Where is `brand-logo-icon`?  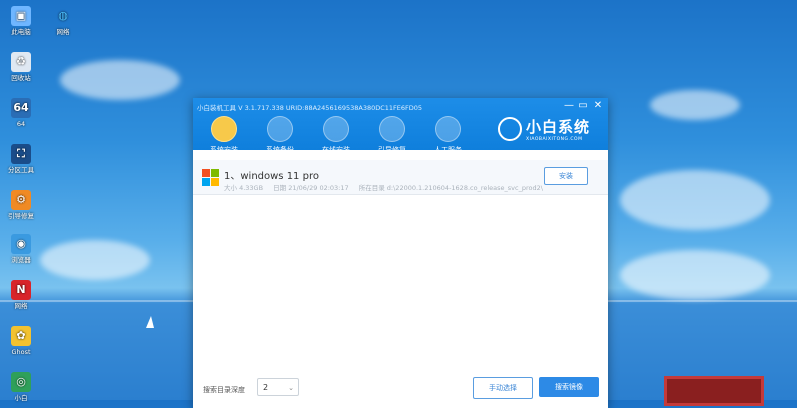
brand-logo-icon is located at coordinates (509, 129).